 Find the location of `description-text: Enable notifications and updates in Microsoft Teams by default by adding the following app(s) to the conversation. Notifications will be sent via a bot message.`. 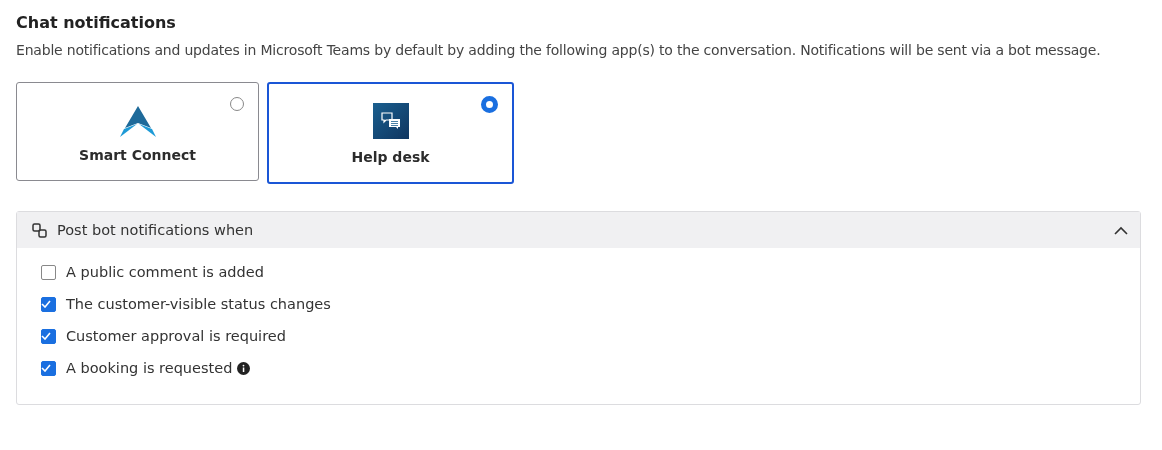

description-text: Enable notifications and updates in Microsoft Teams by default by adding the following app(s) to the conversation. Notifications will be sent via a bot message. is located at coordinates (559, 50).